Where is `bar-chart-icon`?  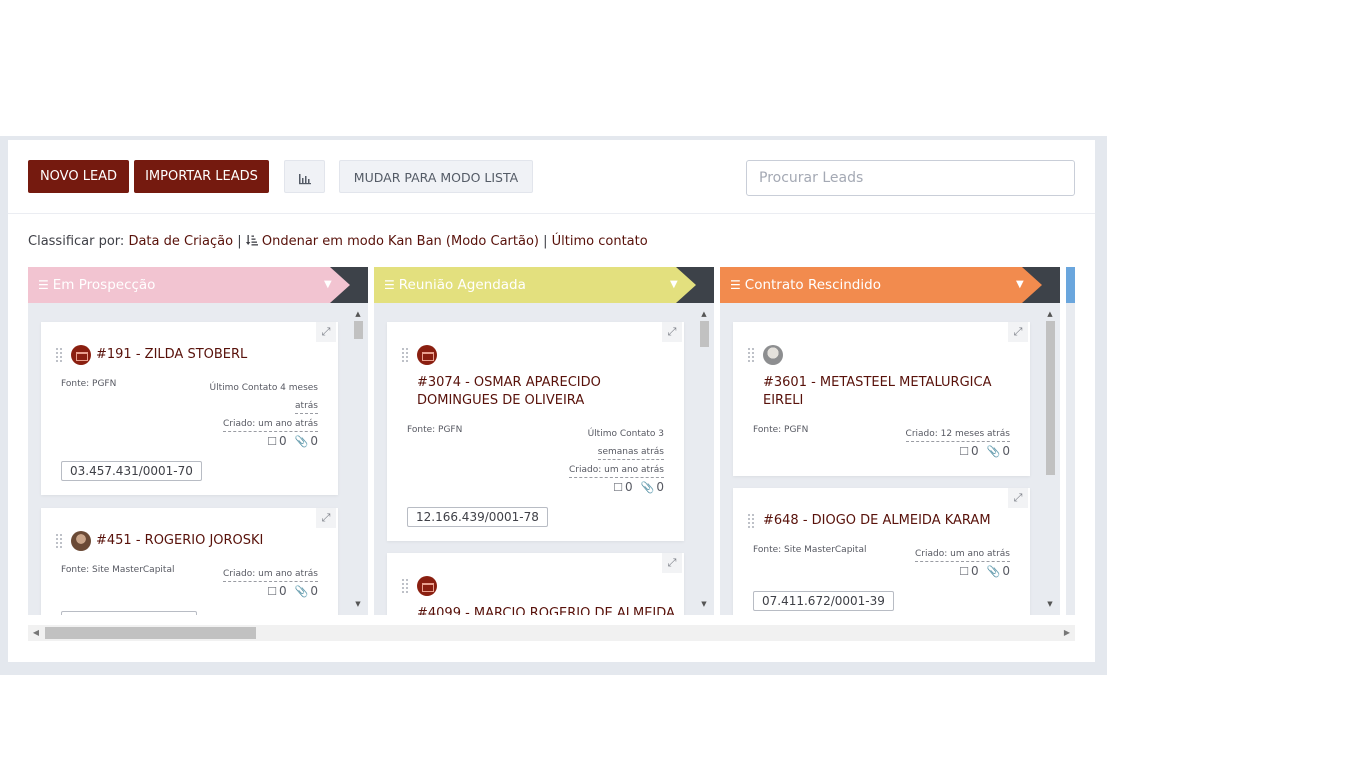
bar-chart-icon is located at coordinates (304, 178).